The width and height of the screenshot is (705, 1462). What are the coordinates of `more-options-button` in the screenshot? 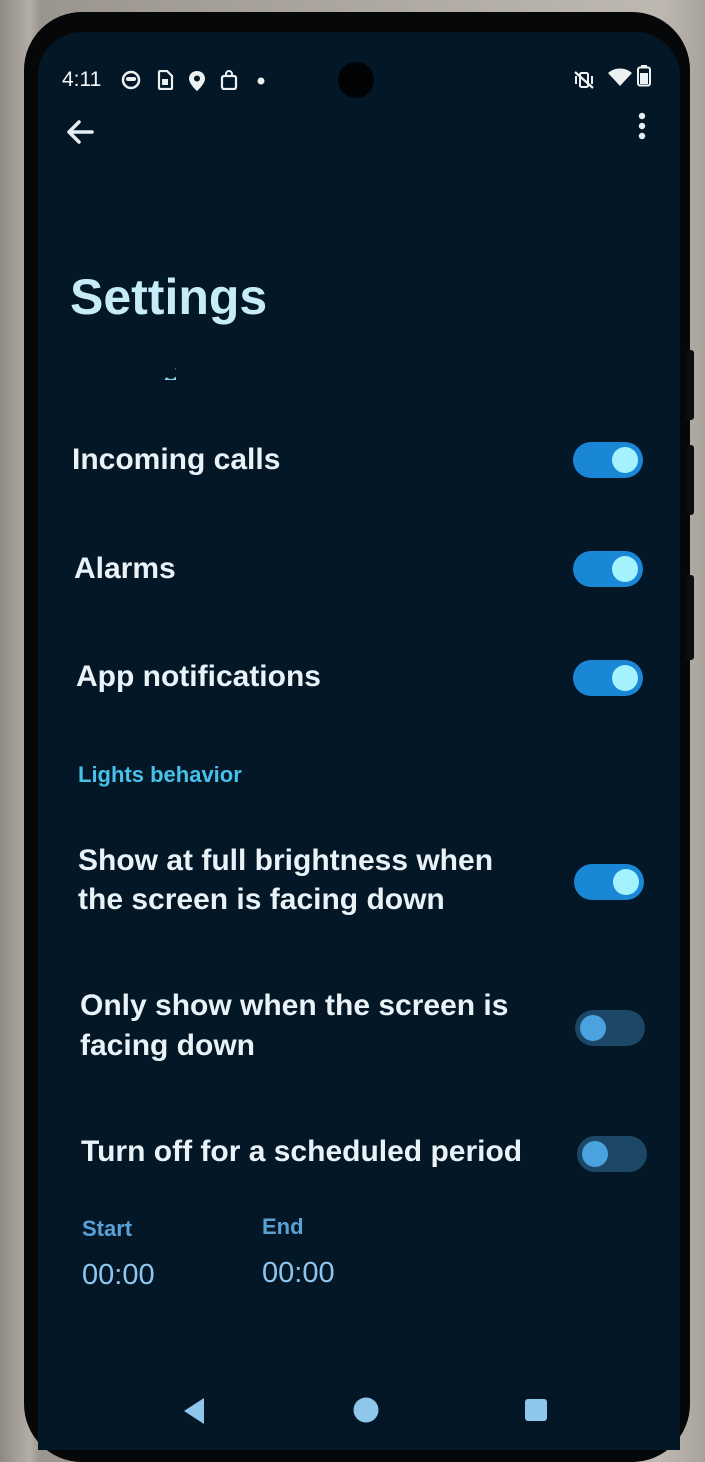 It's located at (642, 130).